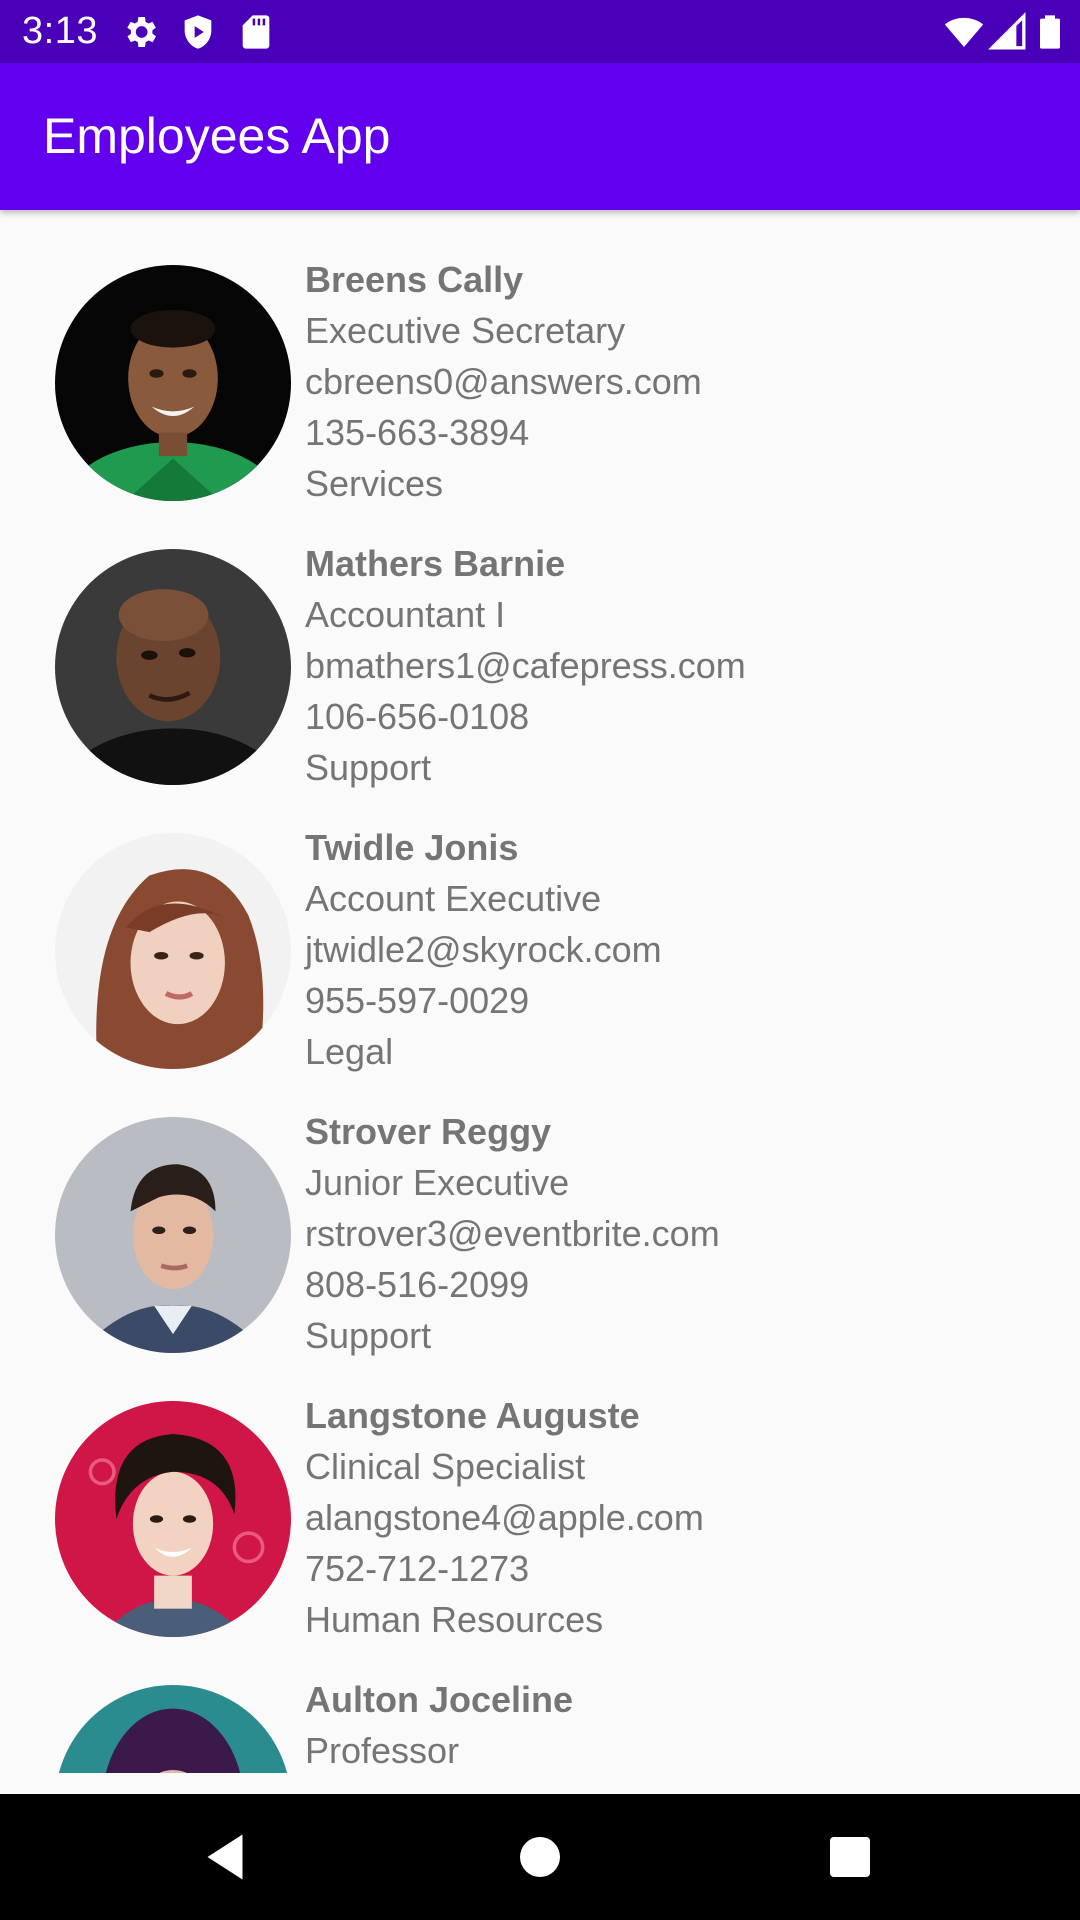  I want to click on app-bar: Employees App, so click(540, 136).